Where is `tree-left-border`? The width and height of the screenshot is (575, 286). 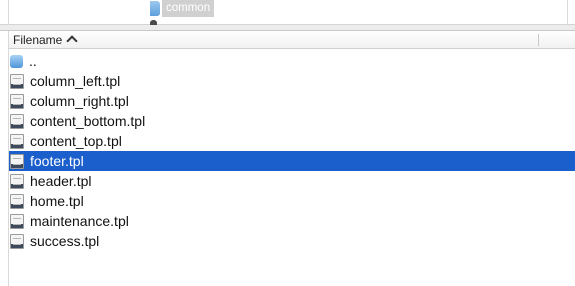
tree-left-border is located at coordinates (8, 12).